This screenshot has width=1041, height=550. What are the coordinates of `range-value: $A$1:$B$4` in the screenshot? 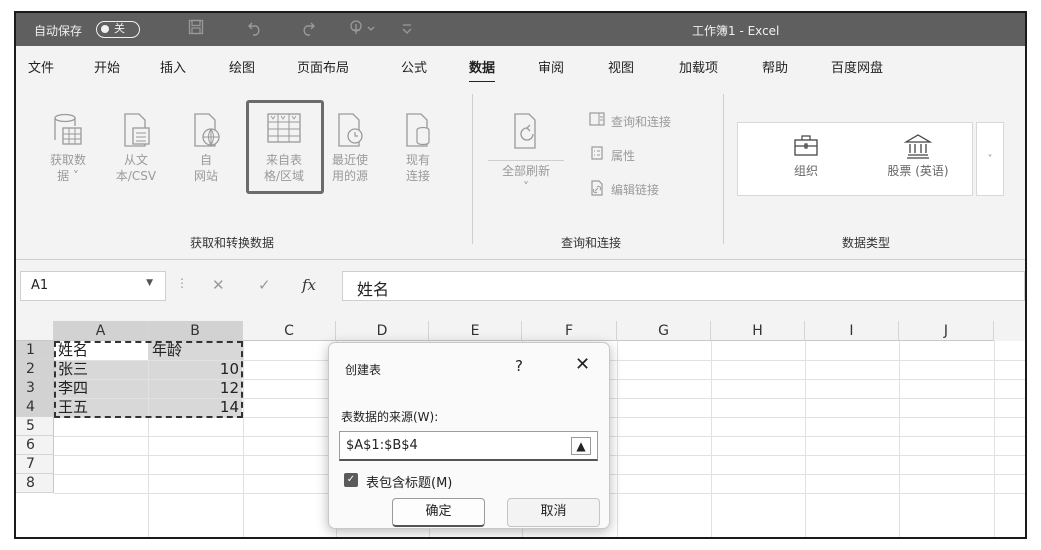 It's located at (382, 445).